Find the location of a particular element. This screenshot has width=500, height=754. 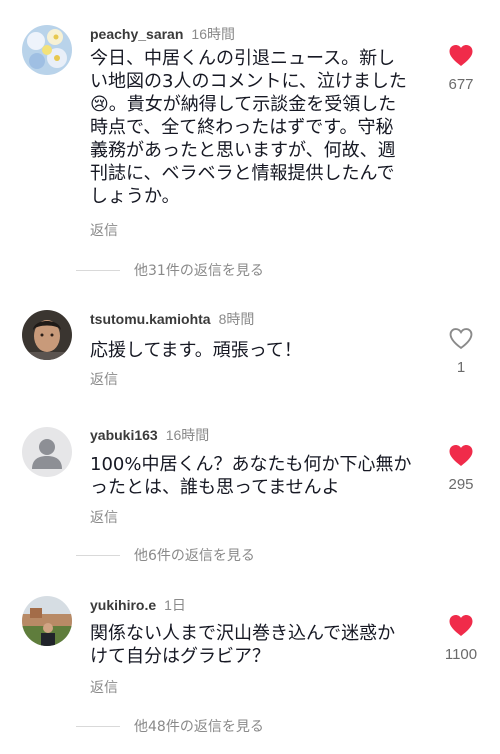

comment-text-line: 応援してます。頑張って！ is located at coordinates (196, 350).